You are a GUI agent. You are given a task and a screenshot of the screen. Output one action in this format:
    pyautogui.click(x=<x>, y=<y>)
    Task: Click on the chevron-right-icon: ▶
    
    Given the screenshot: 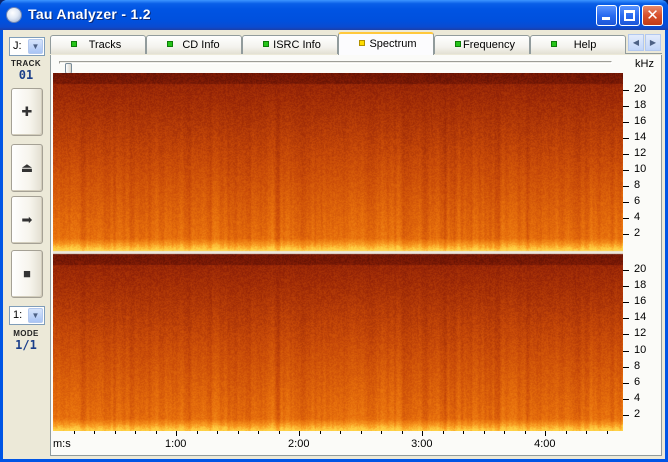 What is the action you would take?
    pyautogui.click(x=653, y=42)
    